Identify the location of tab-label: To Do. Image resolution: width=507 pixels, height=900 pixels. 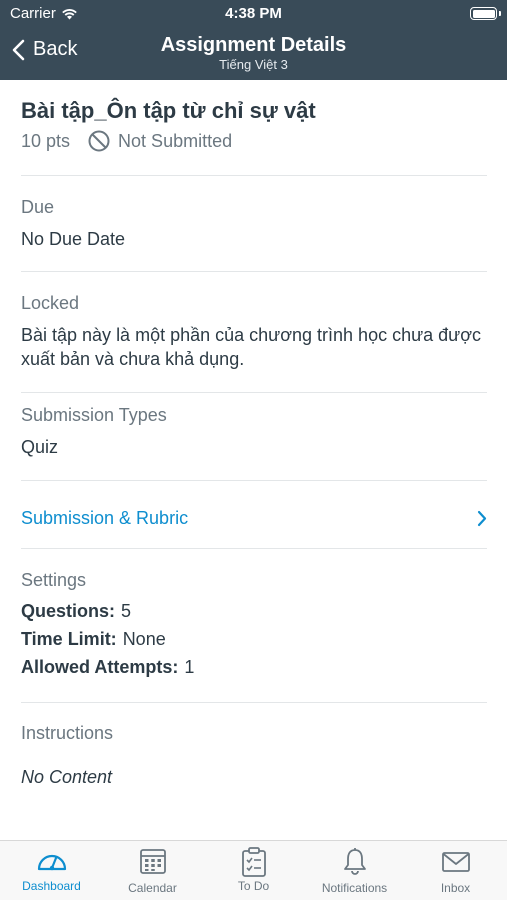
(253, 886).